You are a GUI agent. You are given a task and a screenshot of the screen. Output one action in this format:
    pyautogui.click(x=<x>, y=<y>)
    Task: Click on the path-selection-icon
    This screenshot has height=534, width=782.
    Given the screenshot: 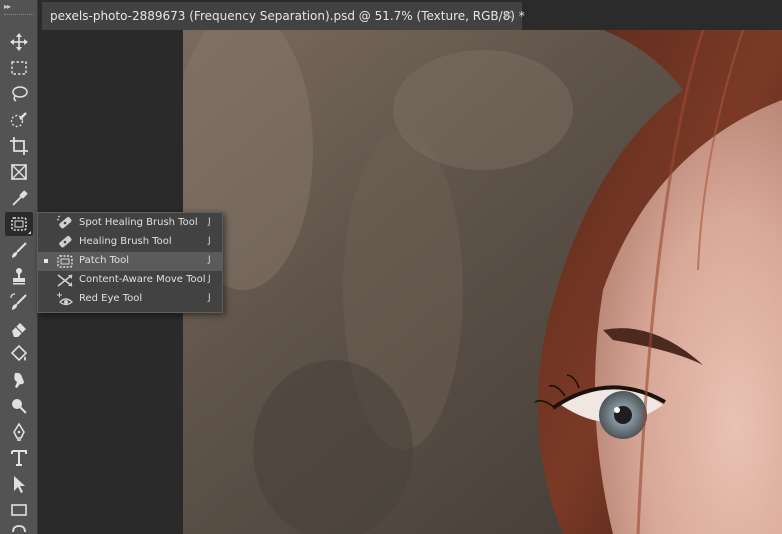 What is the action you would take?
    pyautogui.click(x=19, y=484)
    